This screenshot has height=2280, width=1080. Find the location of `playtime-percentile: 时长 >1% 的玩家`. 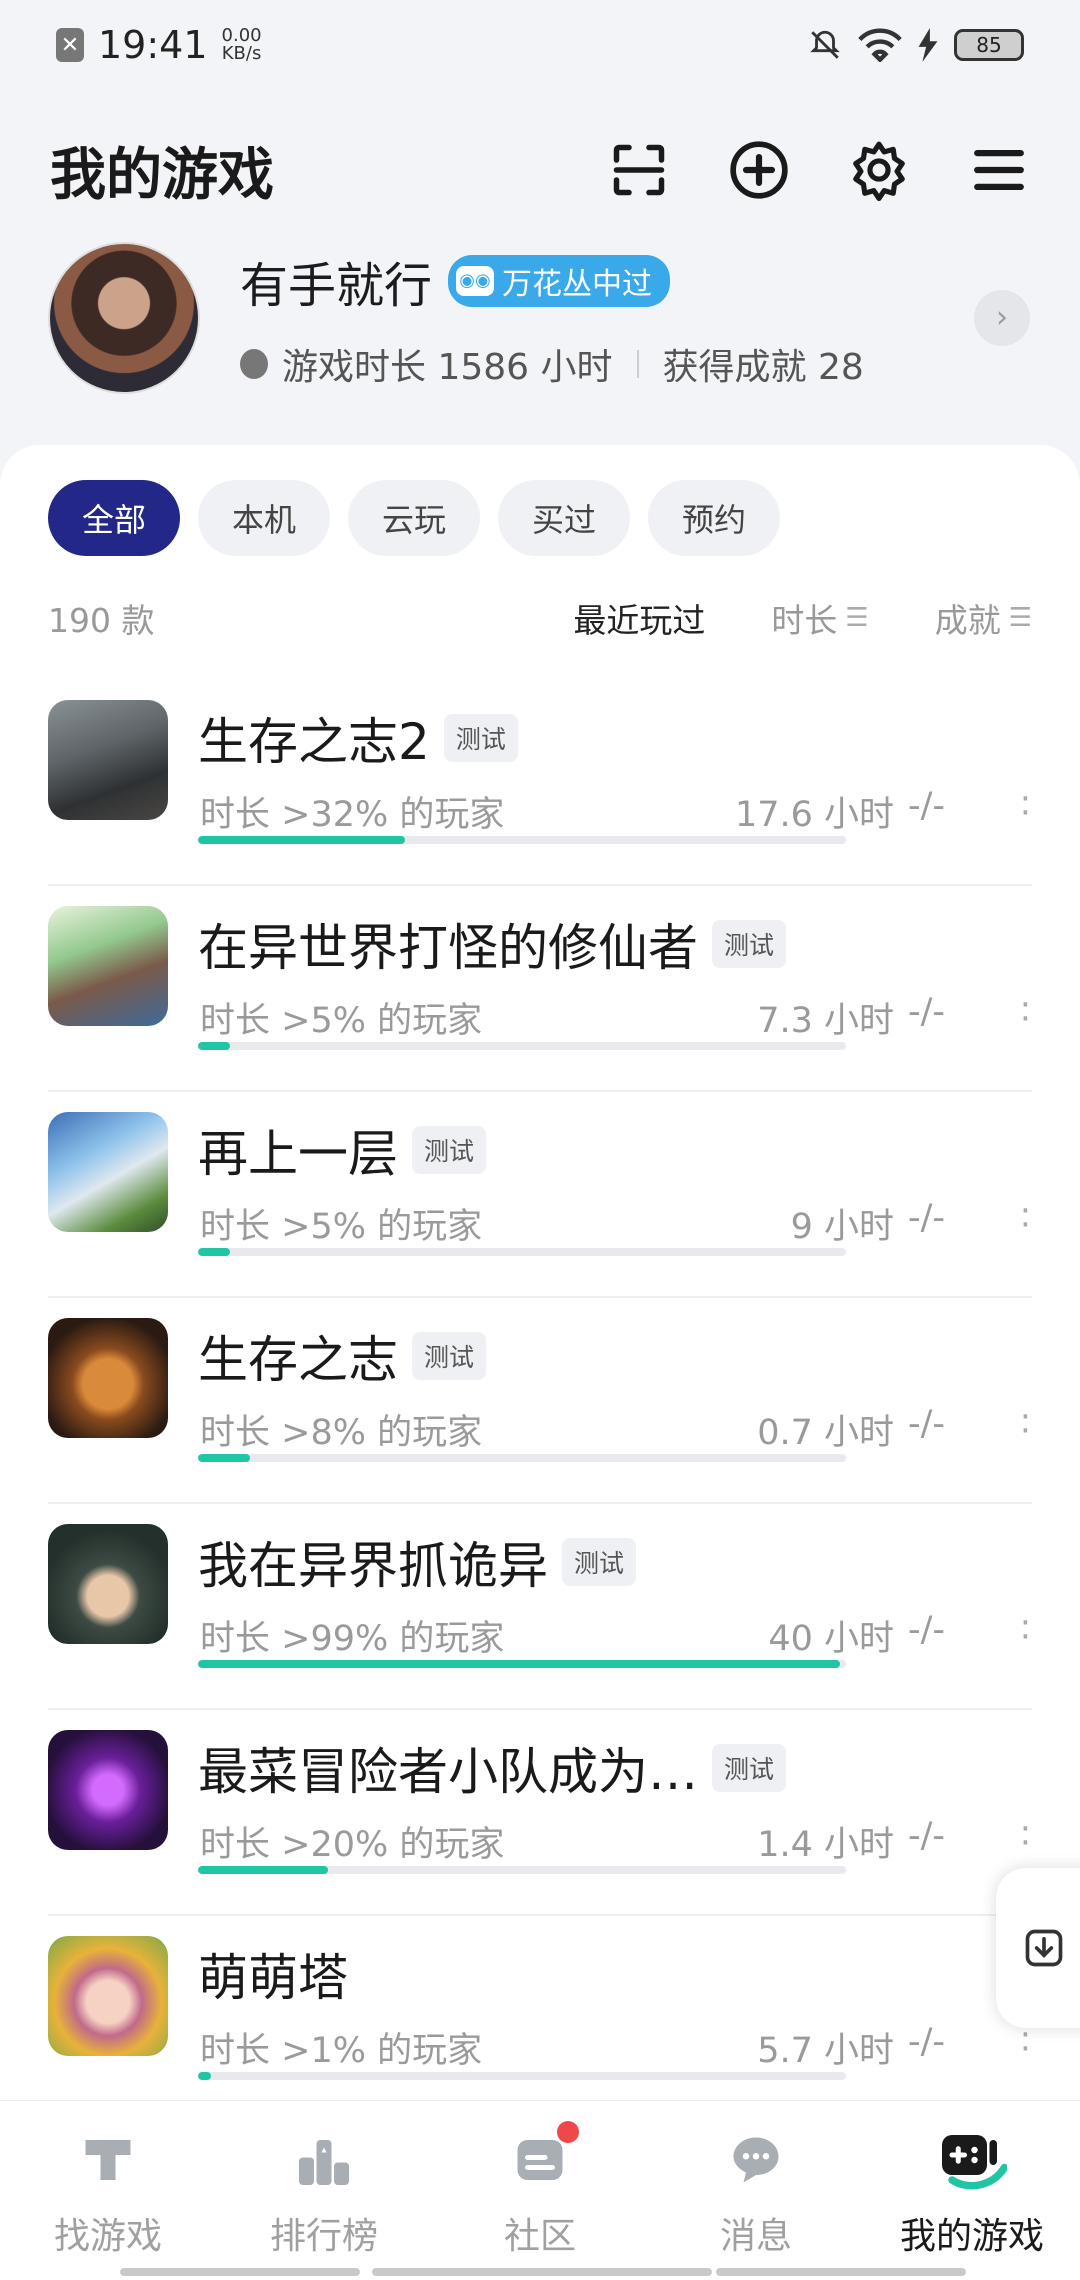

playtime-percentile: 时长 >1% 的玩家 is located at coordinates (341, 2051).